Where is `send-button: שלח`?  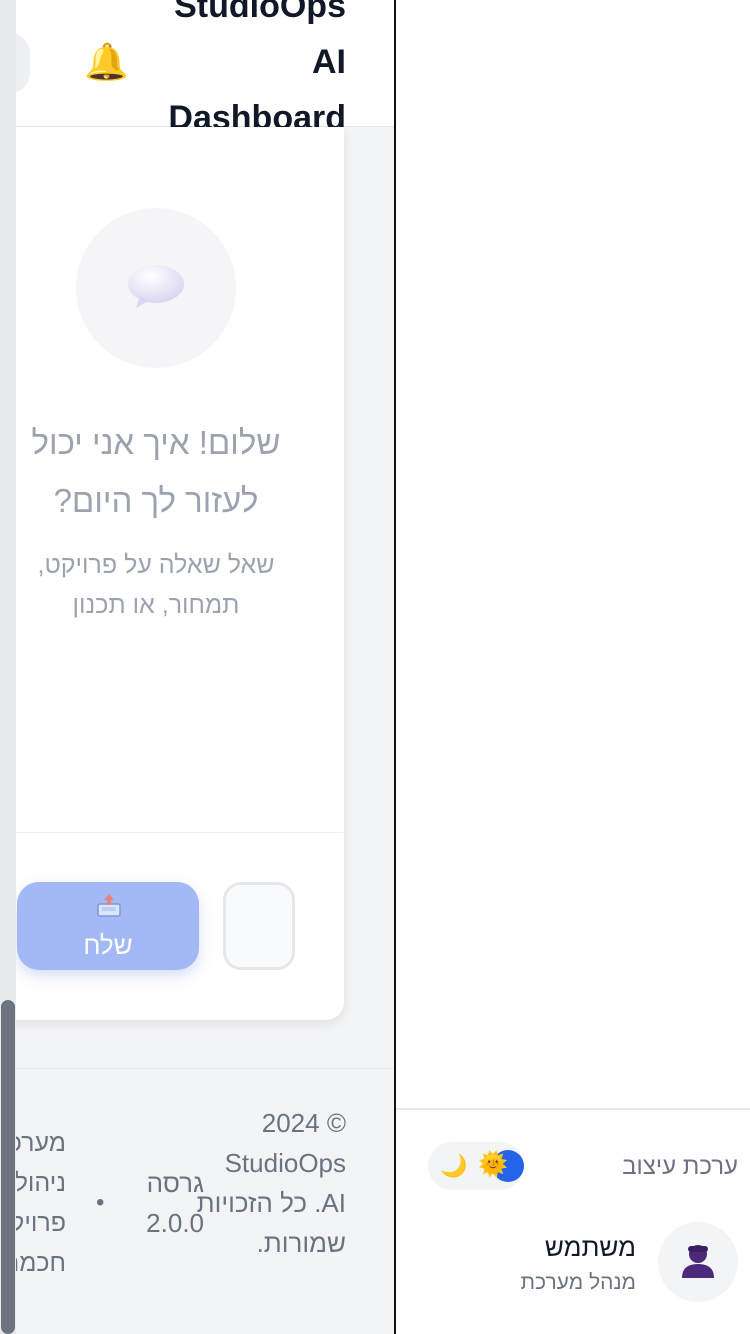
send-button: שלח is located at coordinates (108, 926).